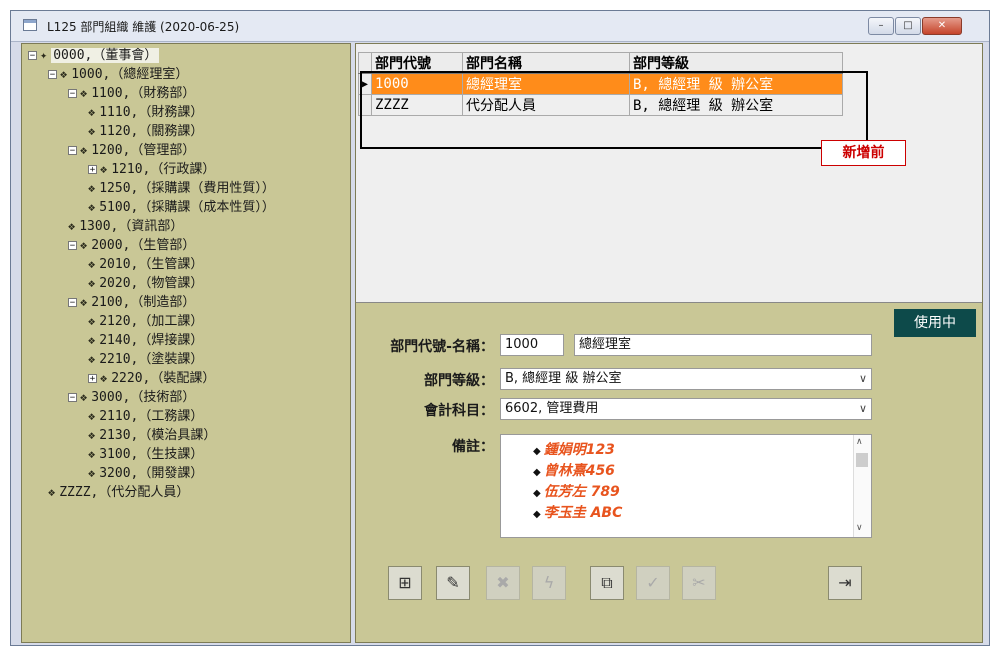 The width and height of the screenshot is (995, 652). Describe the element at coordinates (686, 379) in the screenshot. I see `department-level-select: B, 總經理 級 辦公室 ∨` at that location.